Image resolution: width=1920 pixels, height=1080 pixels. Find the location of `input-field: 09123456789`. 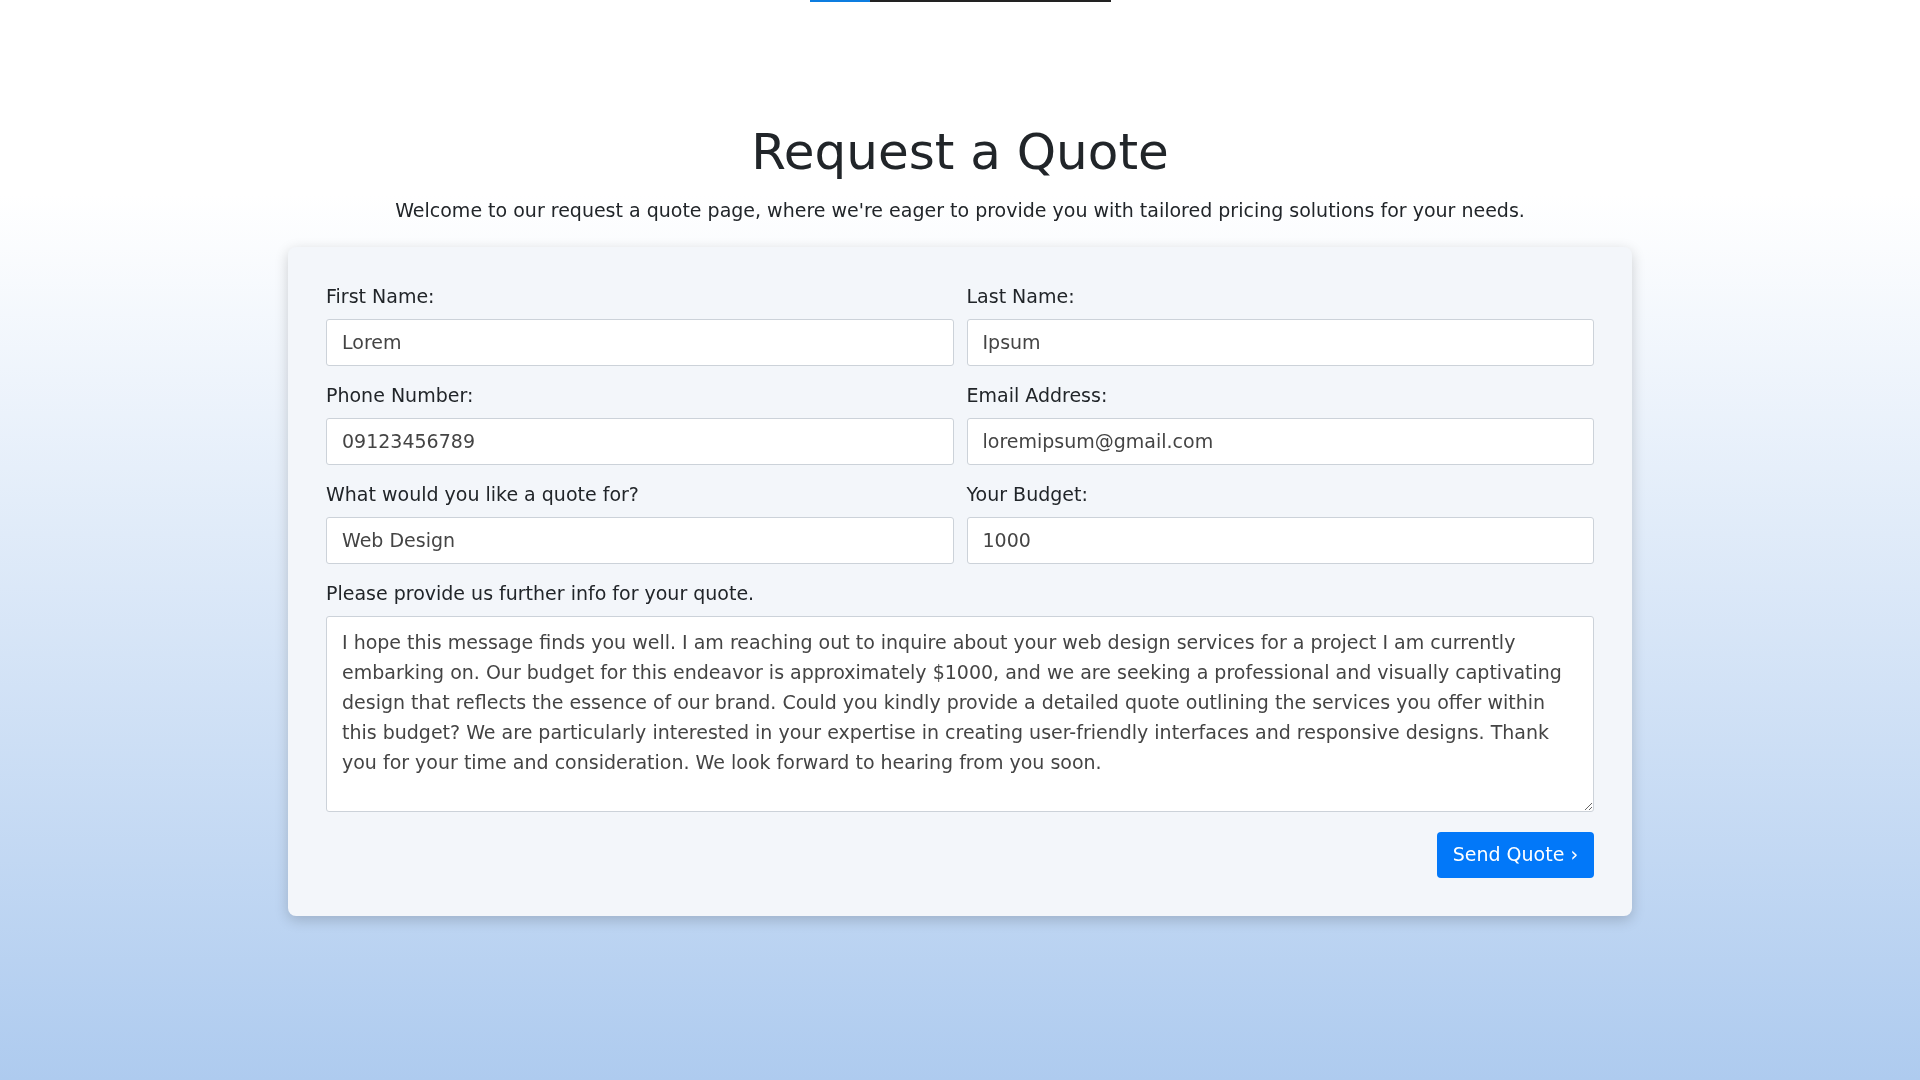

input-field: 09123456789 is located at coordinates (640, 441).